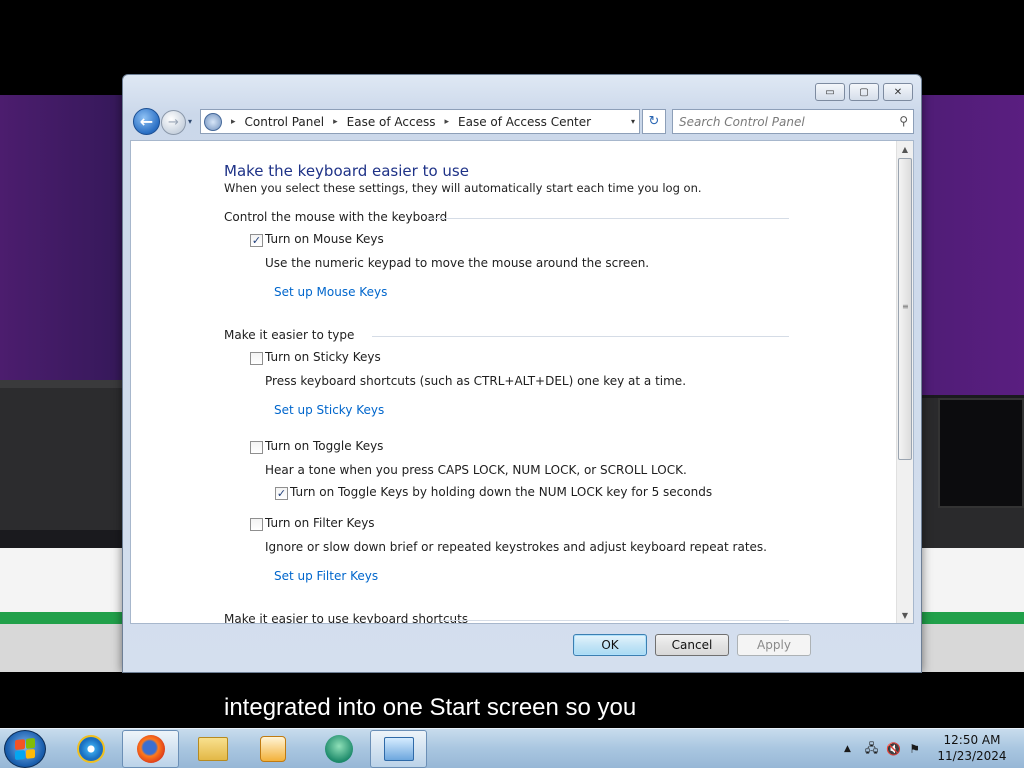  I want to click on maximize-button: ▢, so click(864, 92).